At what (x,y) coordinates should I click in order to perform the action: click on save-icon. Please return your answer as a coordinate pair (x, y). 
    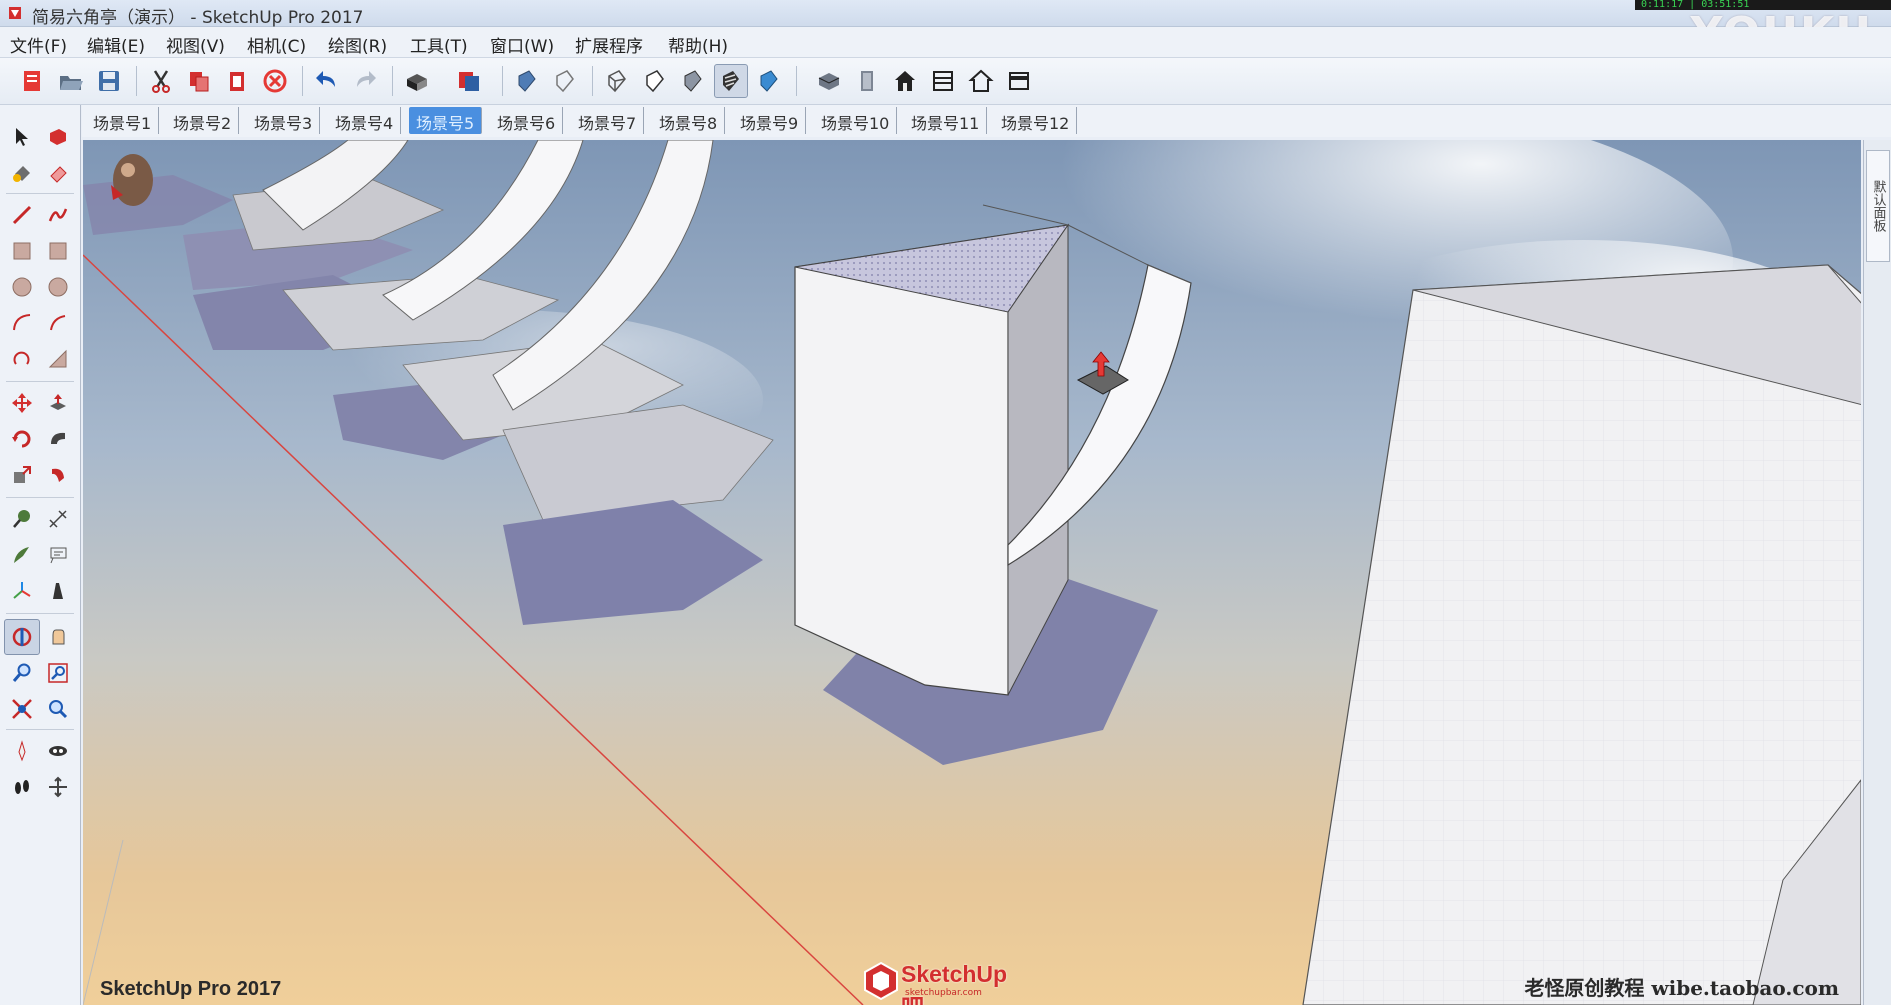
    Looking at the image, I should click on (109, 81).